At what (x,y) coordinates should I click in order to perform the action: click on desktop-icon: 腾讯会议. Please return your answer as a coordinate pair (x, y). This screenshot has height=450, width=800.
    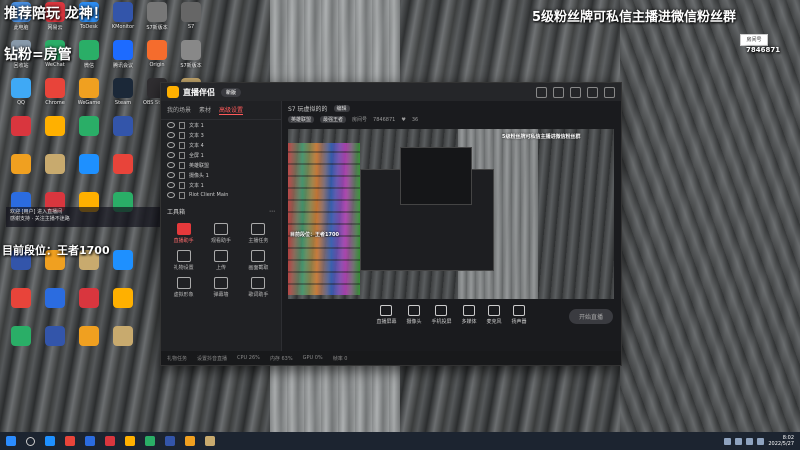
    Looking at the image, I should click on (123, 54).